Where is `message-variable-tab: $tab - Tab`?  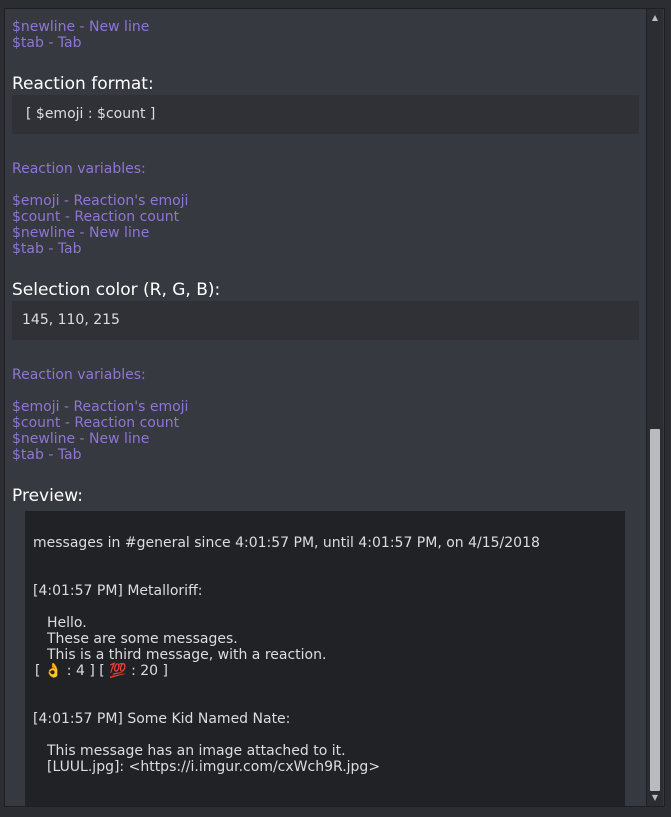 message-variable-tab: $tab - Tab is located at coordinates (47, 43).